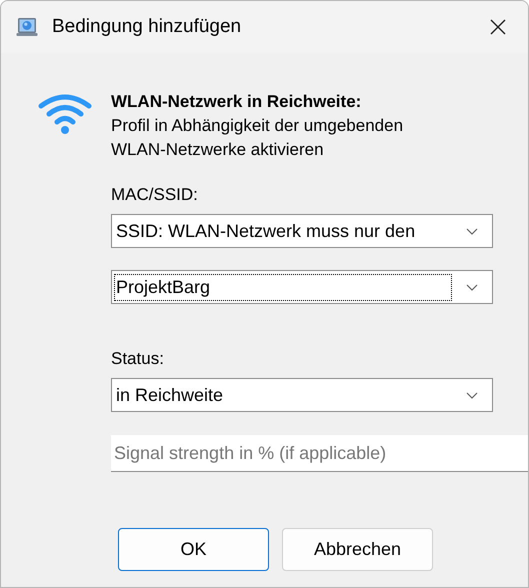 Image resolution: width=529 pixels, height=588 pixels. I want to click on wifi-icon, so click(65, 113).